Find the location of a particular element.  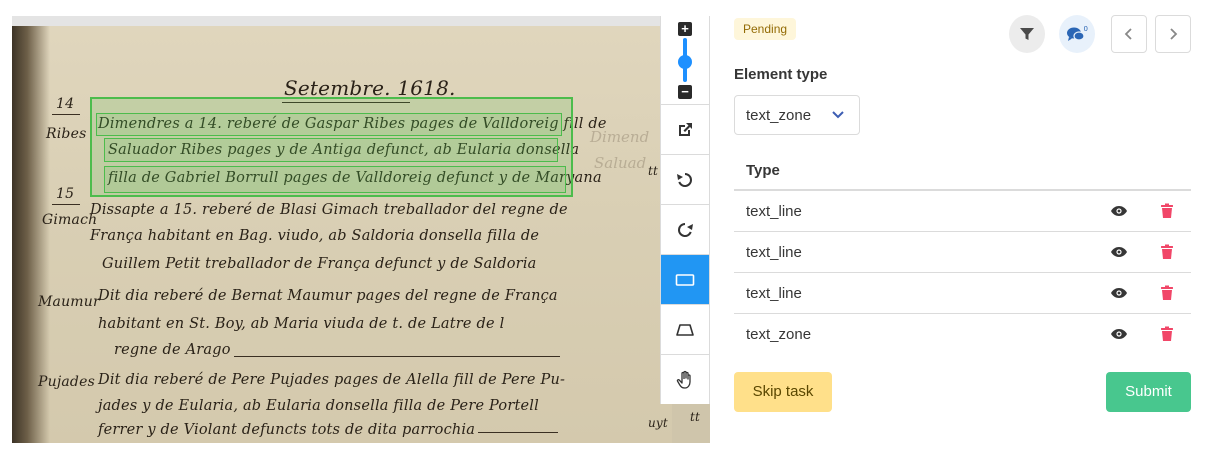

next-button is located at coordinates (1173, 34).